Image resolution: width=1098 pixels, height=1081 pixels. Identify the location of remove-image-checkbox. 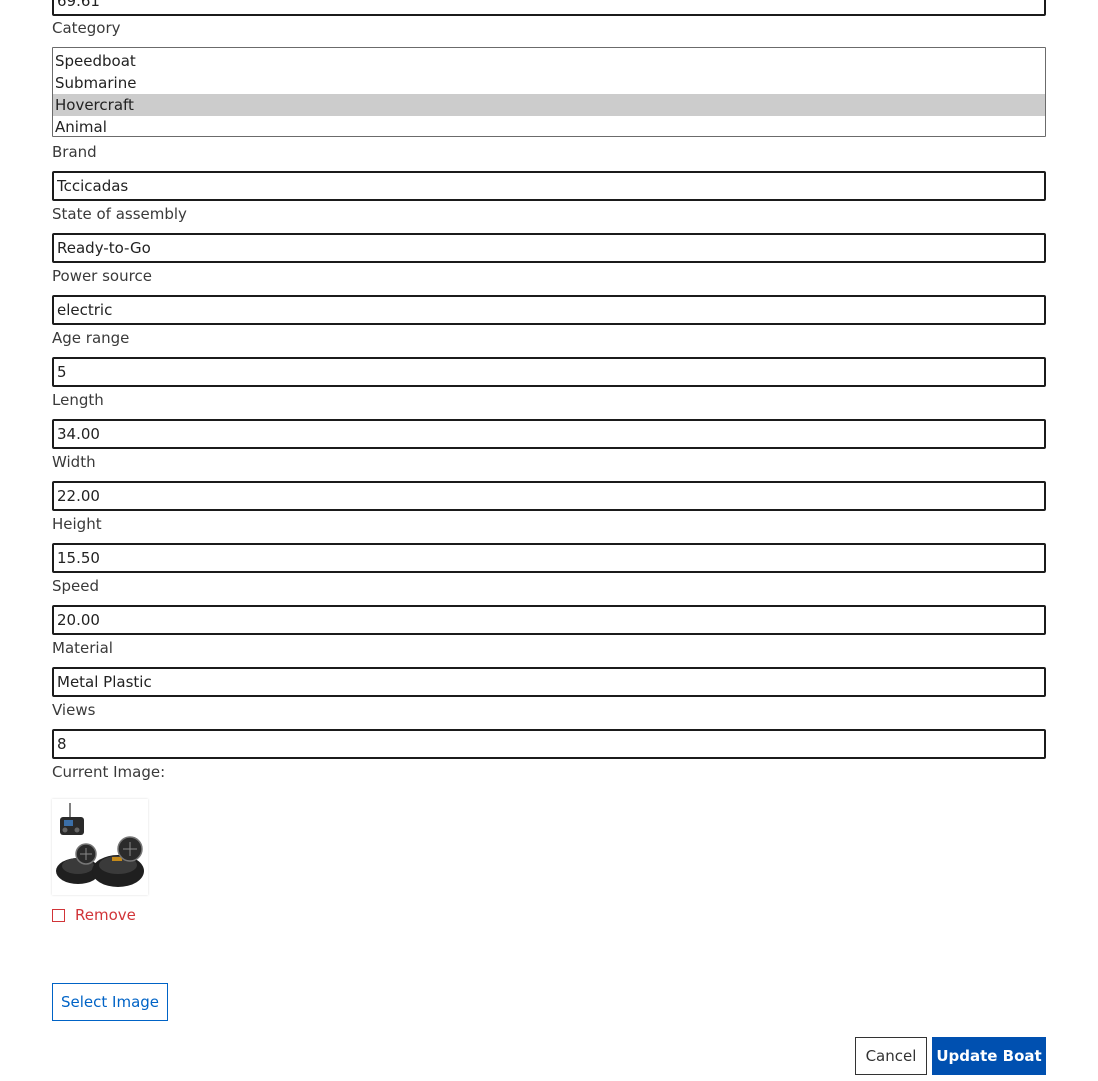
(58, 915).